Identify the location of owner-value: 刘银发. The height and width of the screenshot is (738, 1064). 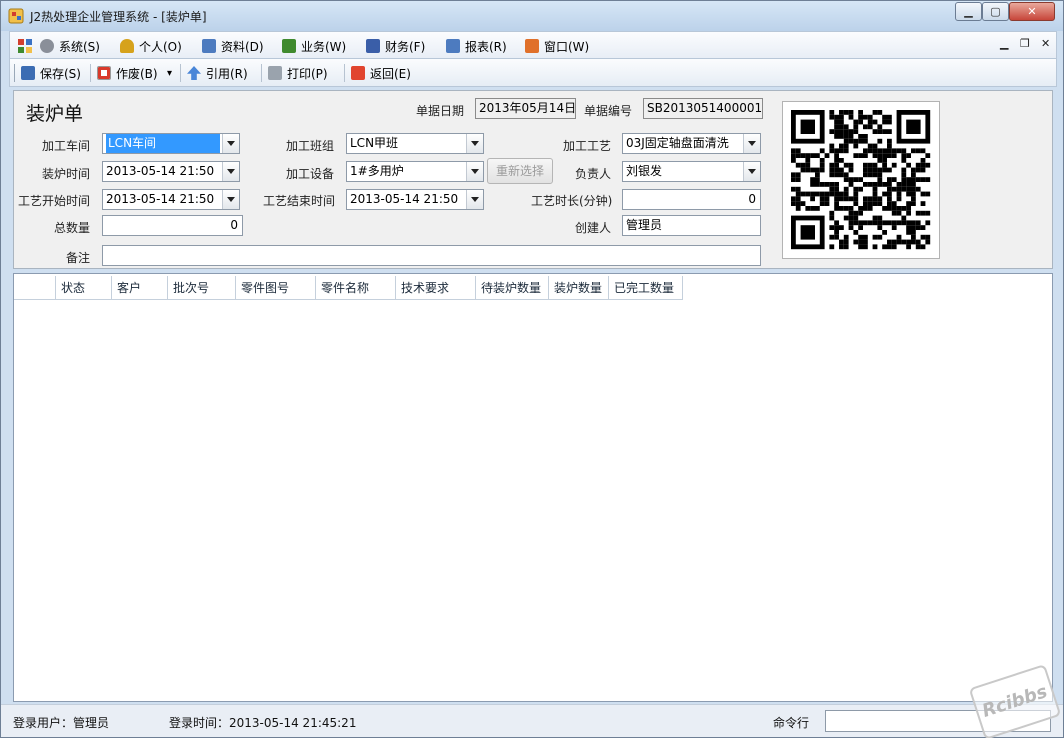
(644, 171).